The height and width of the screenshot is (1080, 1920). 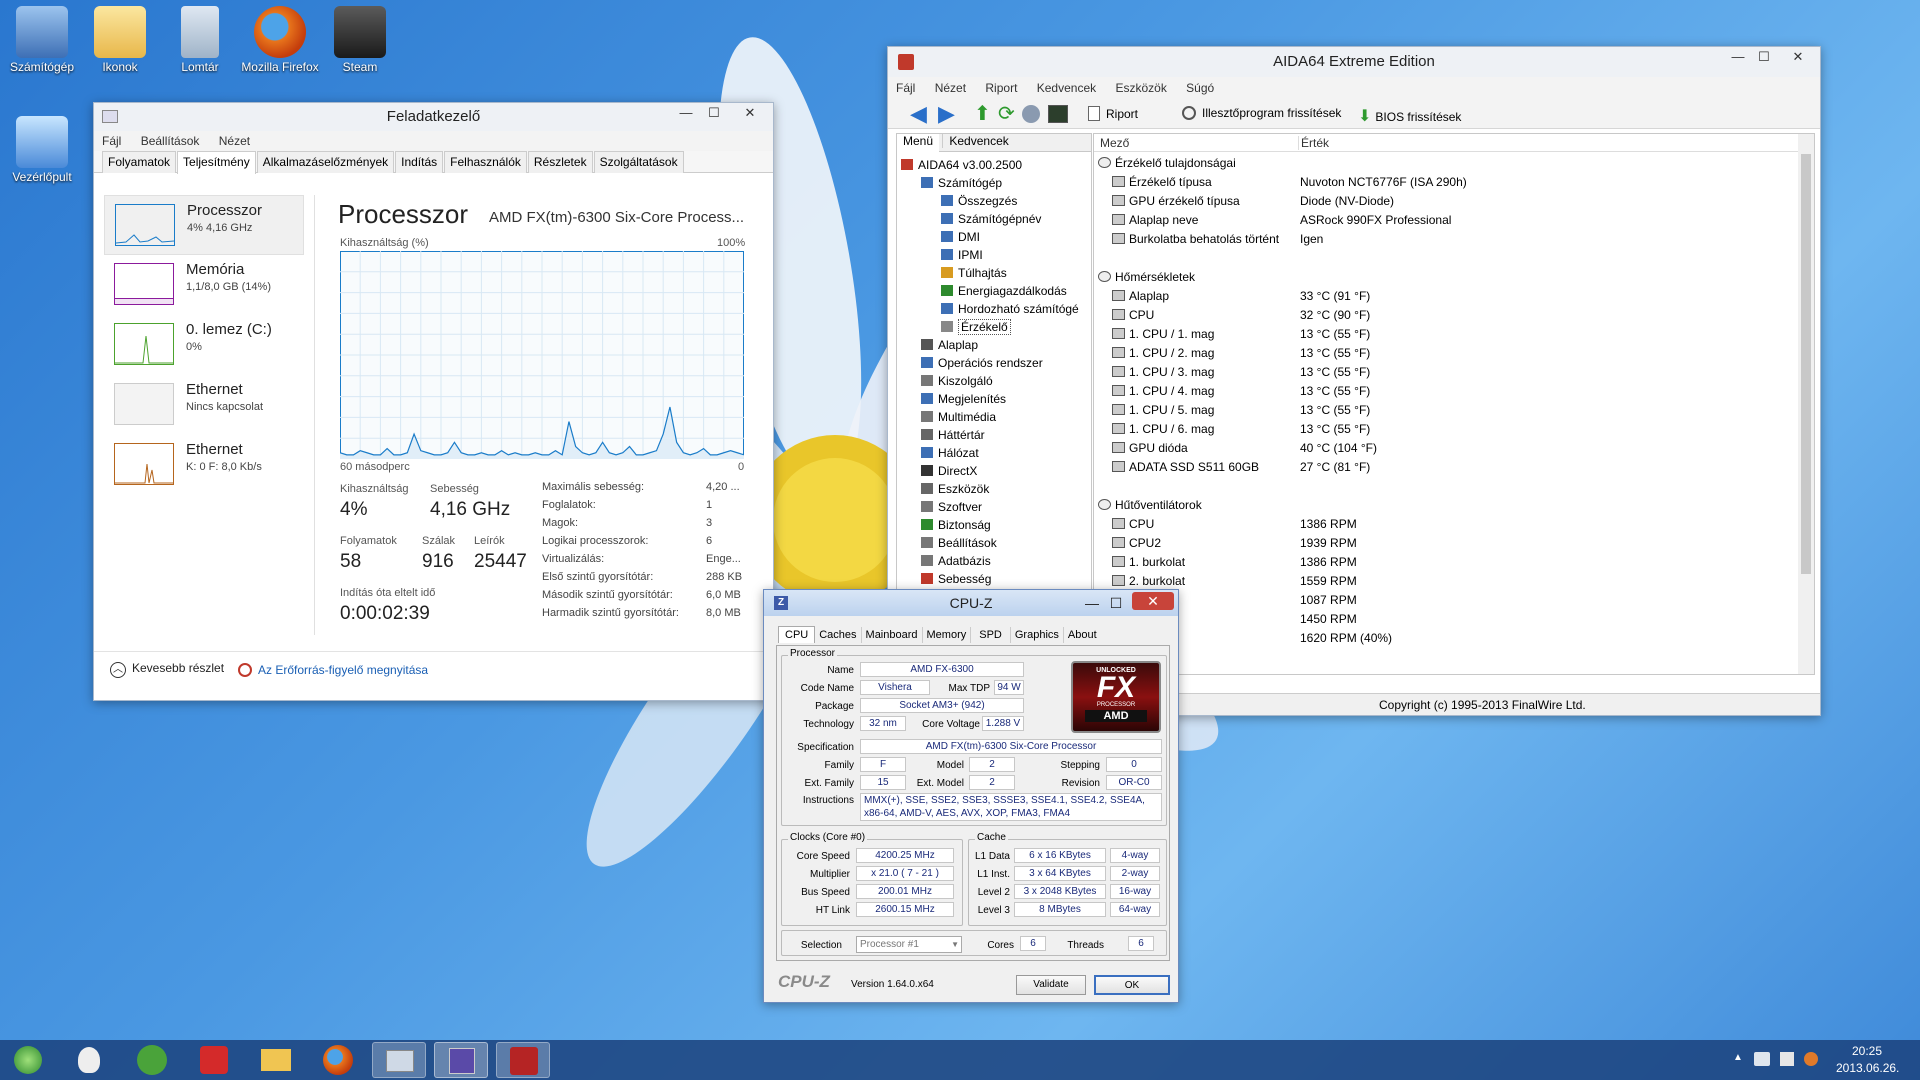 I want to click on menu-help: Súgó, so click(x=1200, y=88).